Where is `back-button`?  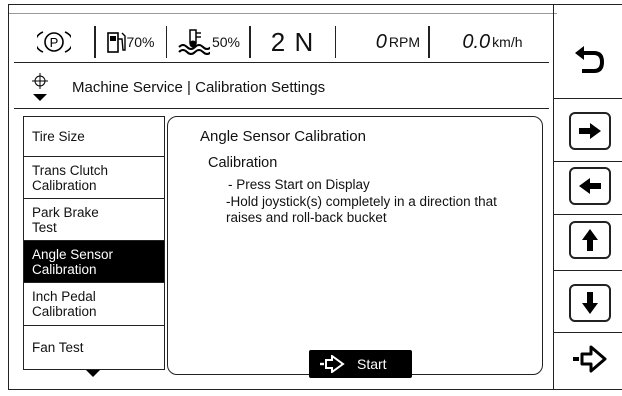 back-button is located at coordinates (590, 61).